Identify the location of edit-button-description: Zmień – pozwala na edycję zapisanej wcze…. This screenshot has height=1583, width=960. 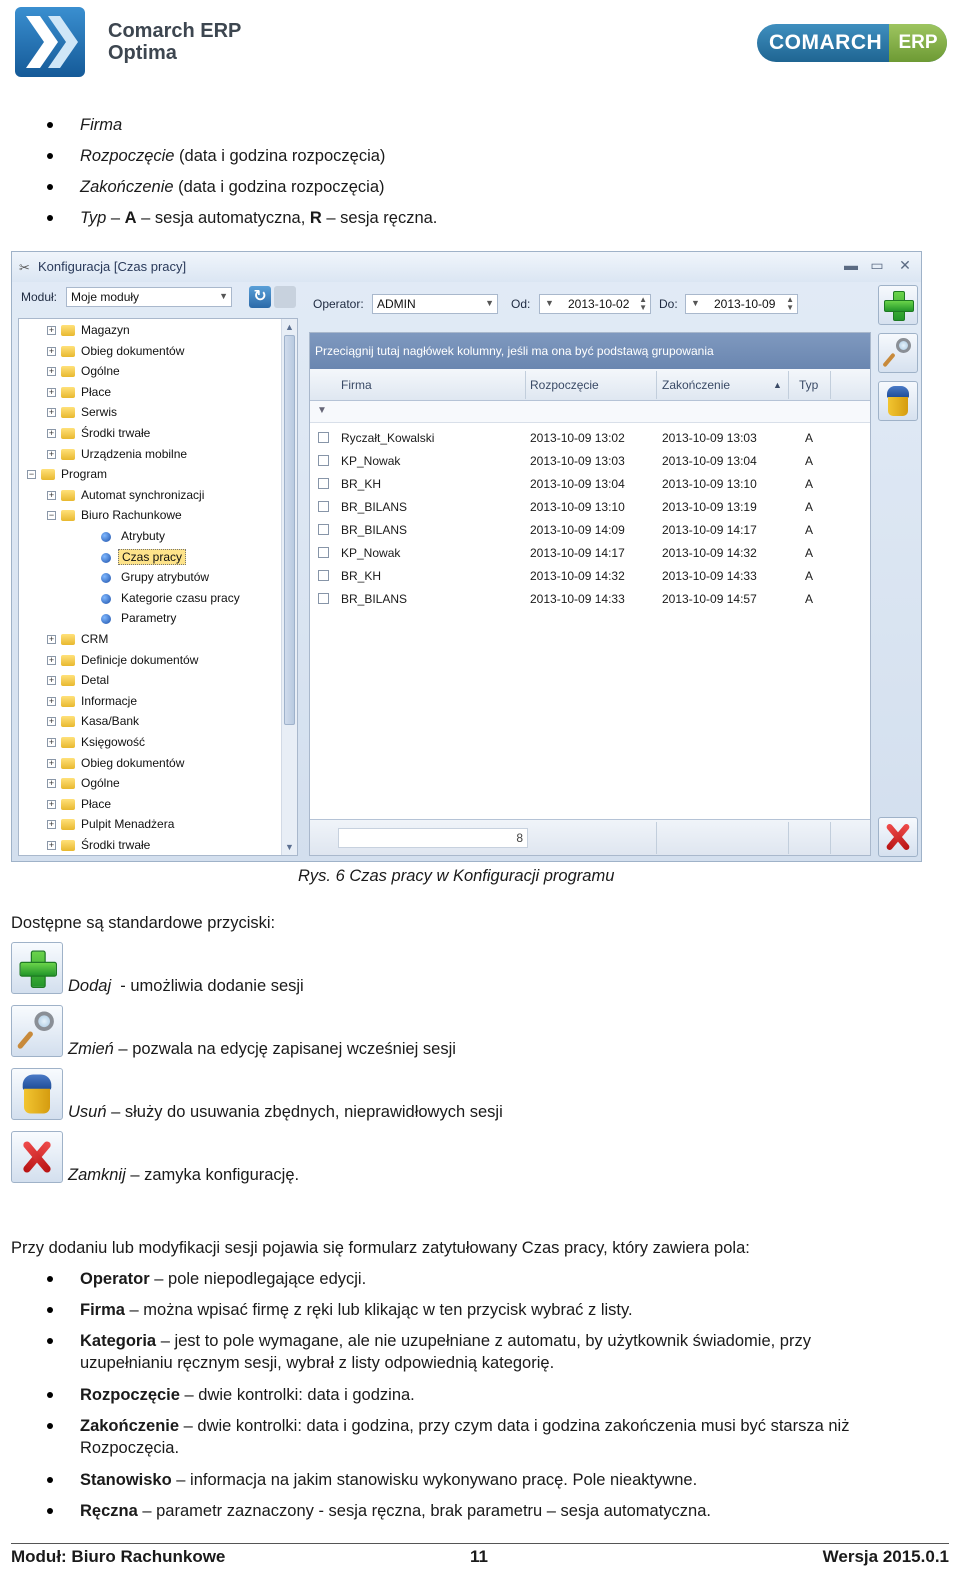
(262, 1049).